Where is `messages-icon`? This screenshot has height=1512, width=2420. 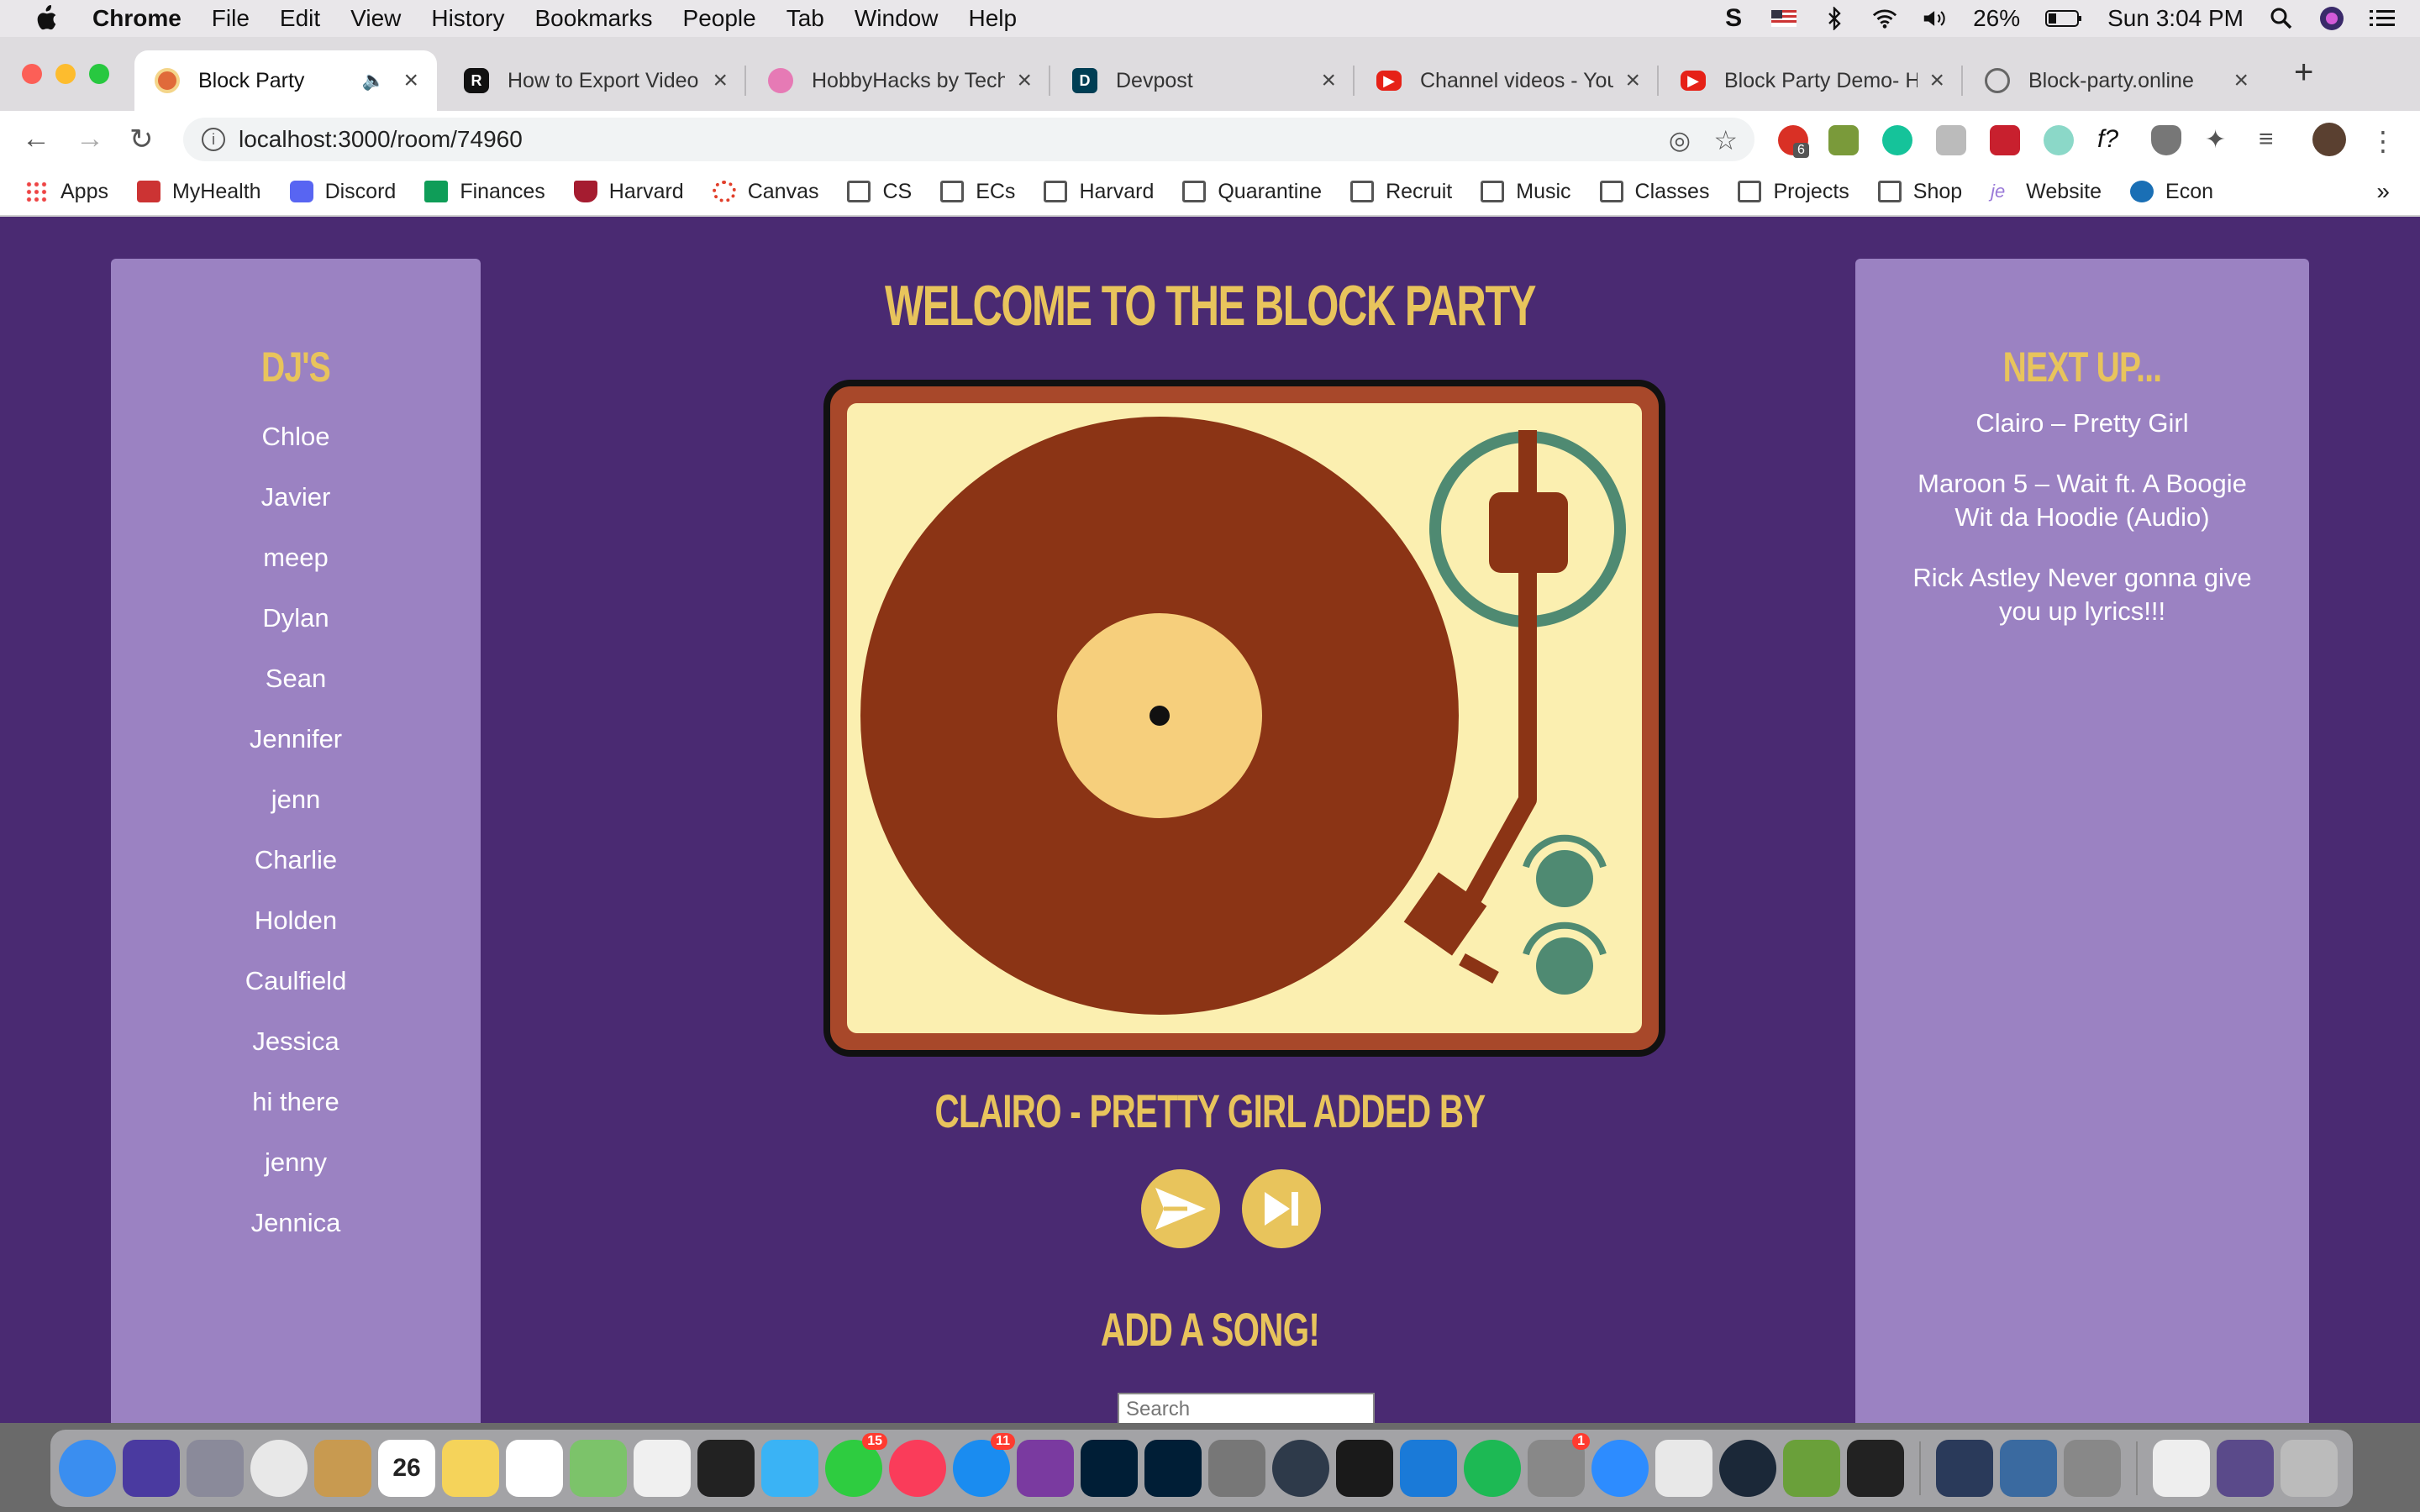 messages-icon is located at coordinates (789, 1468).